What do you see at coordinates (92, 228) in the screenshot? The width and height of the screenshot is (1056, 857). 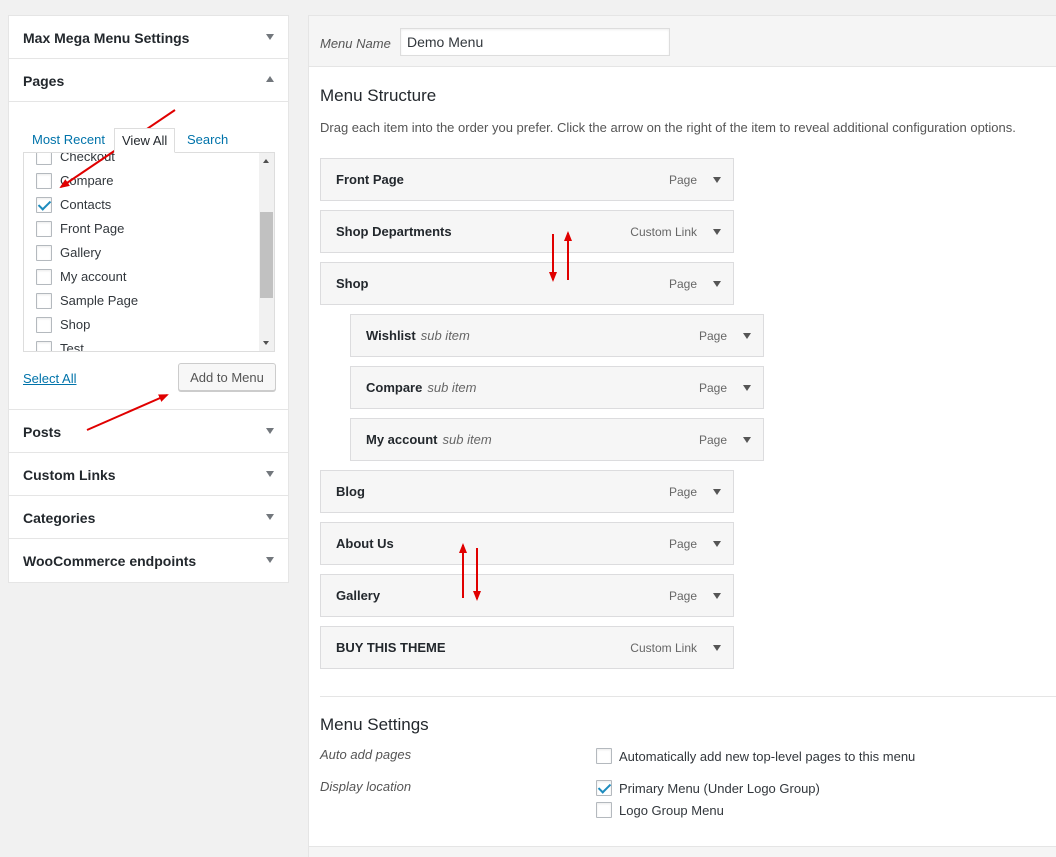 I see `page-label: Front Page` at bounding box center [92, 228].